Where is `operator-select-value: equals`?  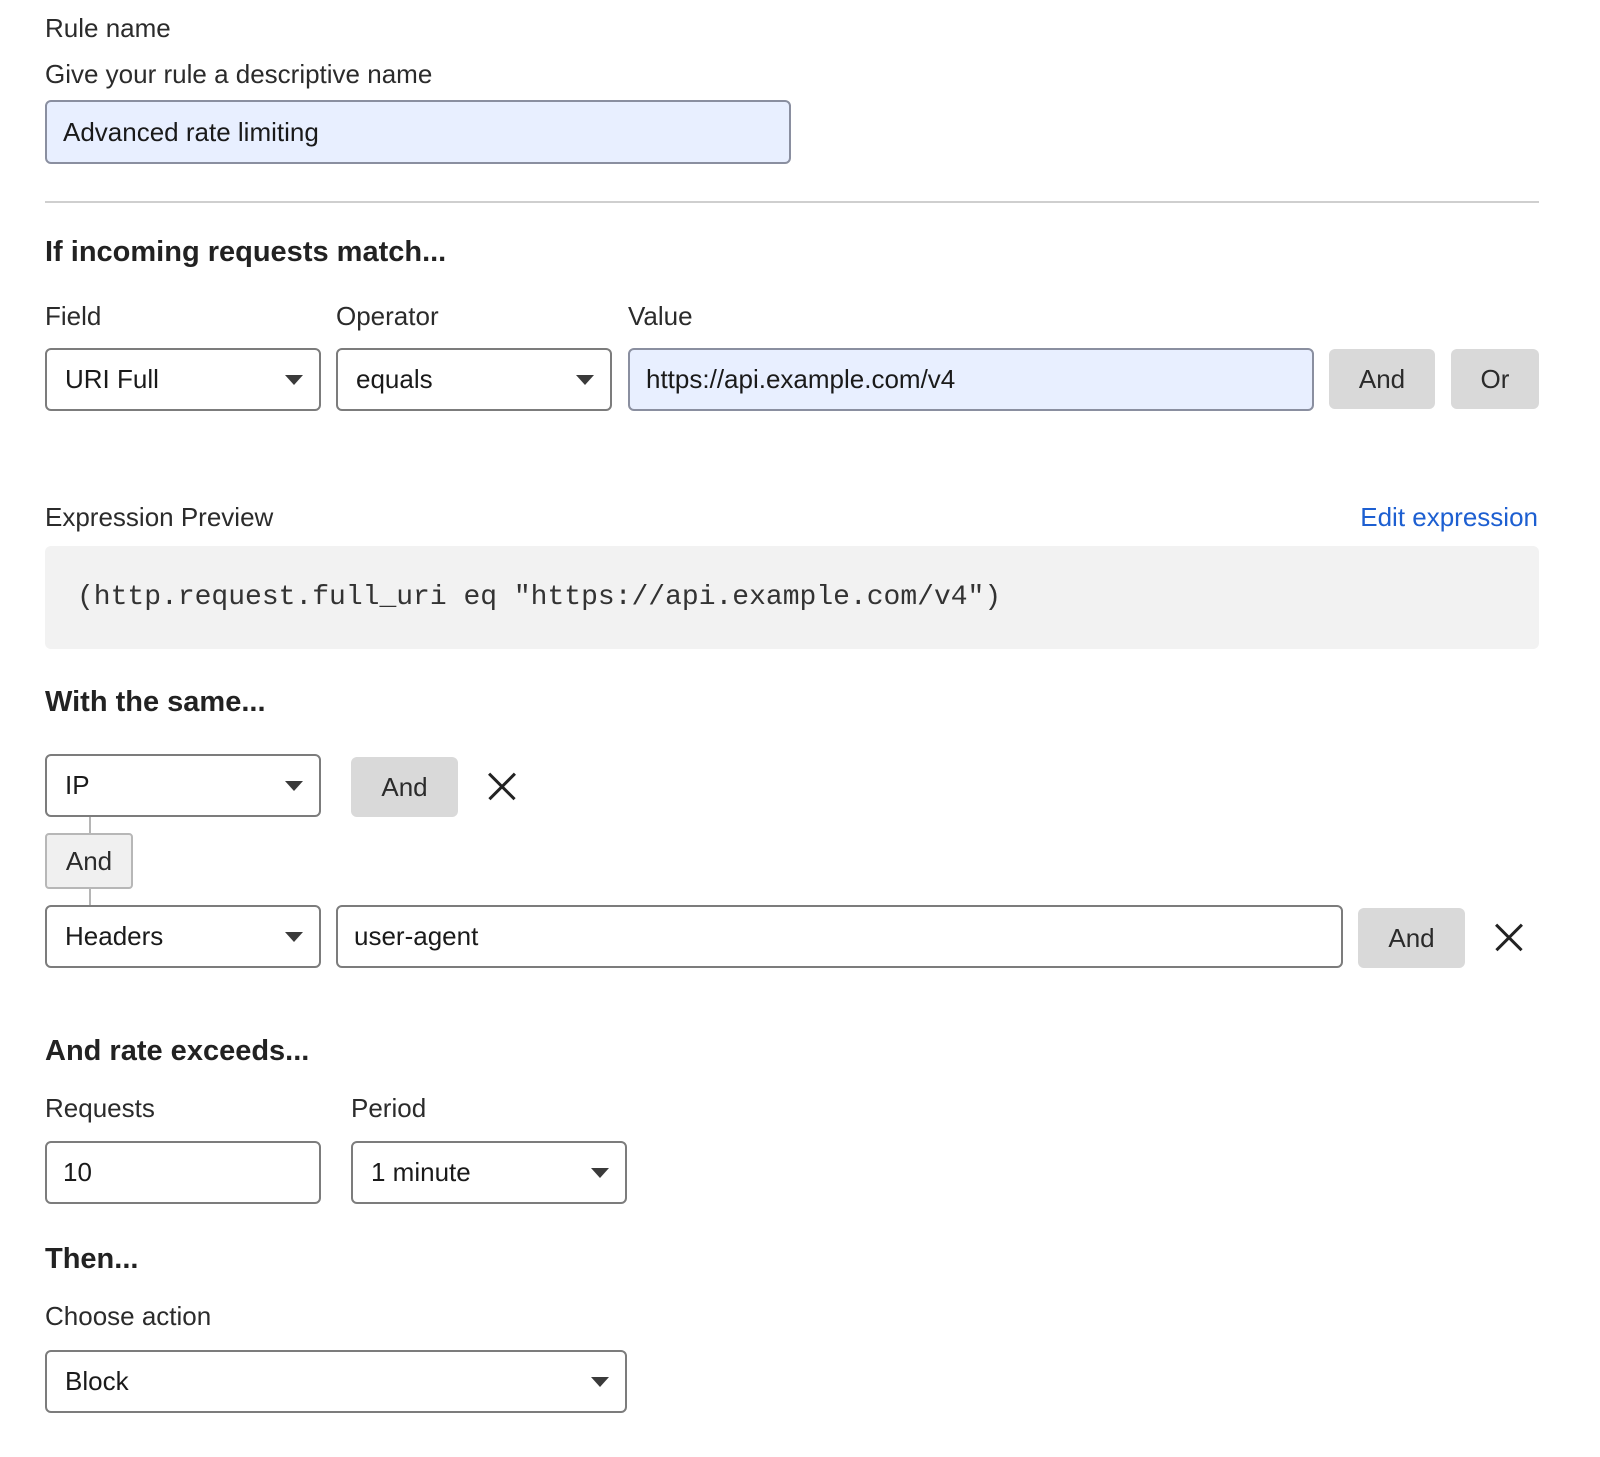 operator-select-value: equals is located at coordinates (394, 379).